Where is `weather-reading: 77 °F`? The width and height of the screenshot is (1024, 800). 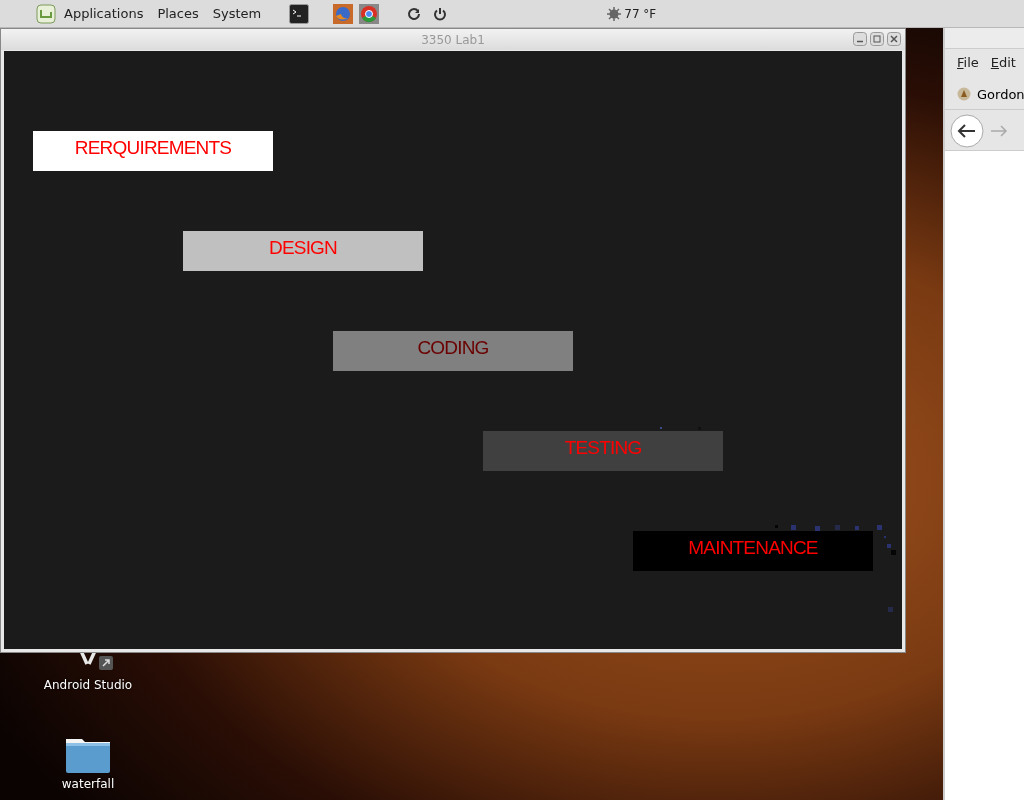 weather-reading: 77 °F is located at coordinates (640, 13).